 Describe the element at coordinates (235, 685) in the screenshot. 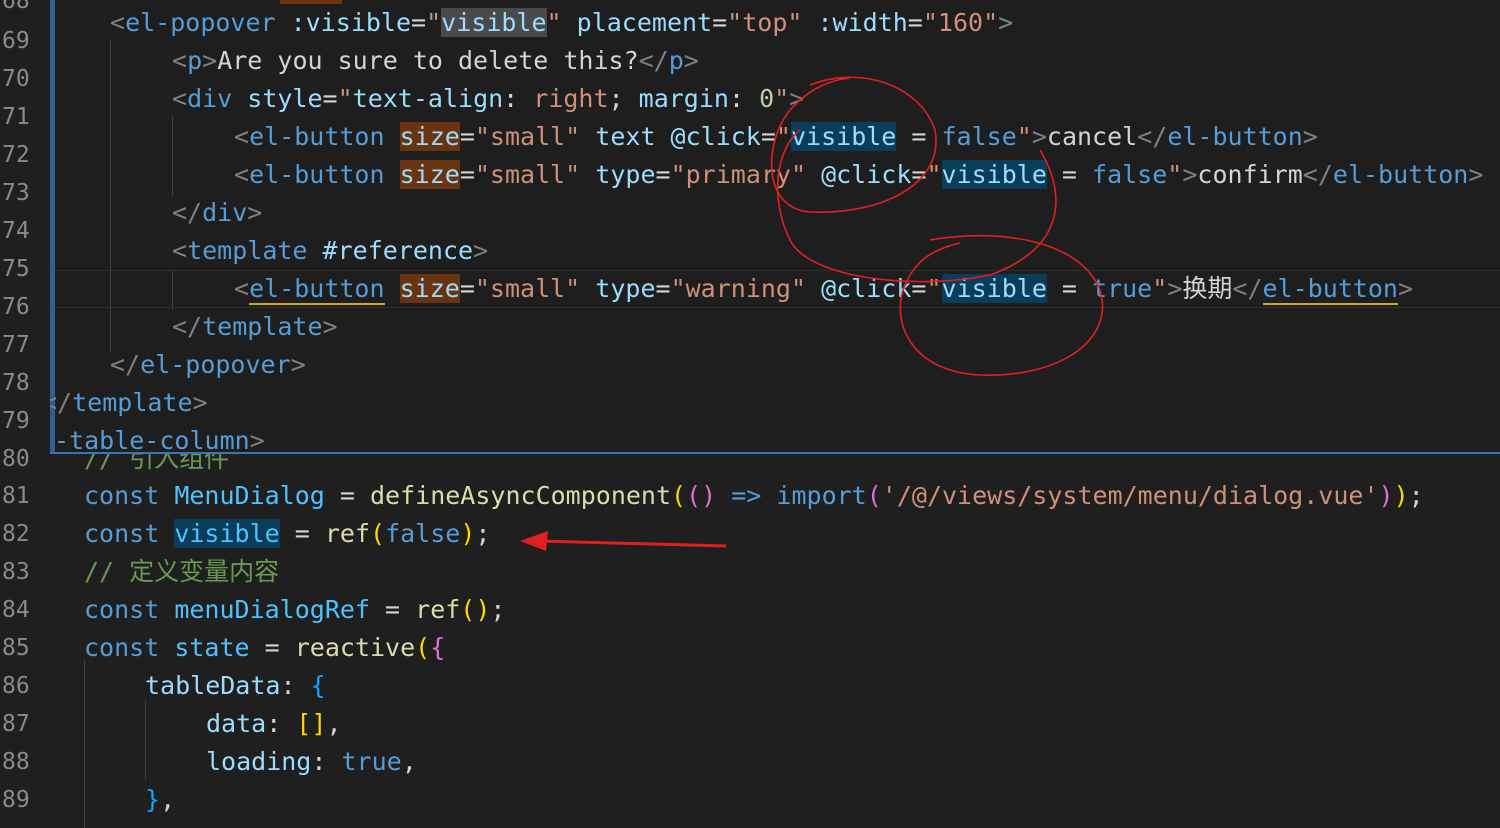

I see `code-line-86: tableData: {` at that location.